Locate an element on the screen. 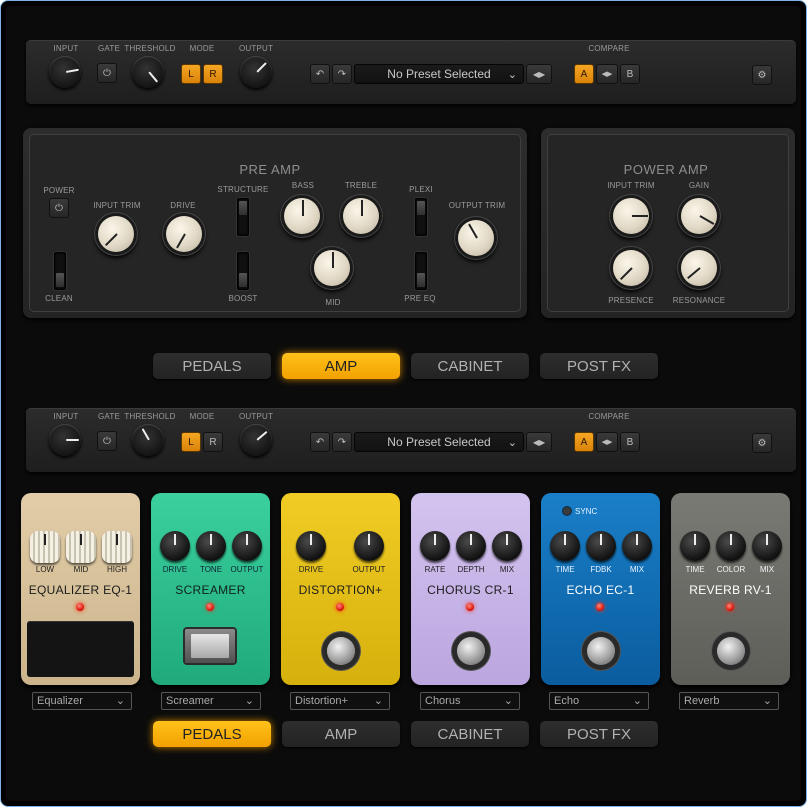 The width and height of the screenshot is (807, 807). chorus-depth-knob is located at coordinates (471, 546).